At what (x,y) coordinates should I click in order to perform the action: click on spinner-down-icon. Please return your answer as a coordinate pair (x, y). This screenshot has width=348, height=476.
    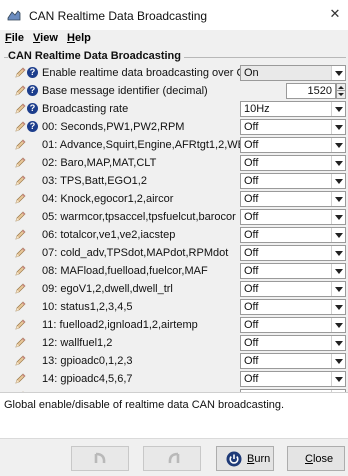
    Looking at the image, I should click on (341, 94).